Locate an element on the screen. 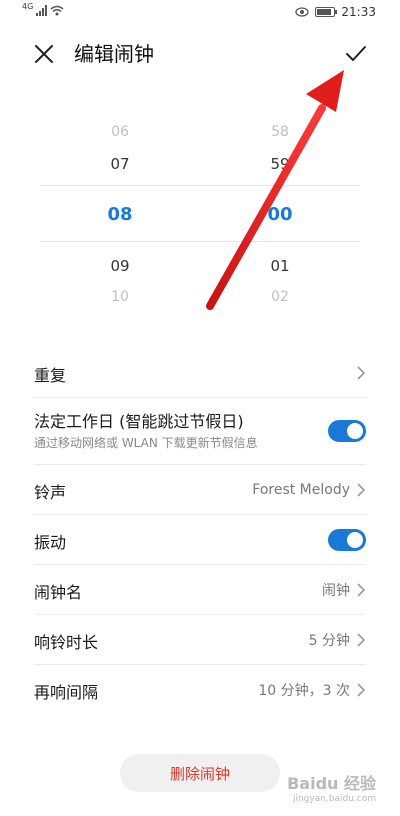 The width and height of the screenshot is (400, 816). close-button is located at coordinates (44, 54).